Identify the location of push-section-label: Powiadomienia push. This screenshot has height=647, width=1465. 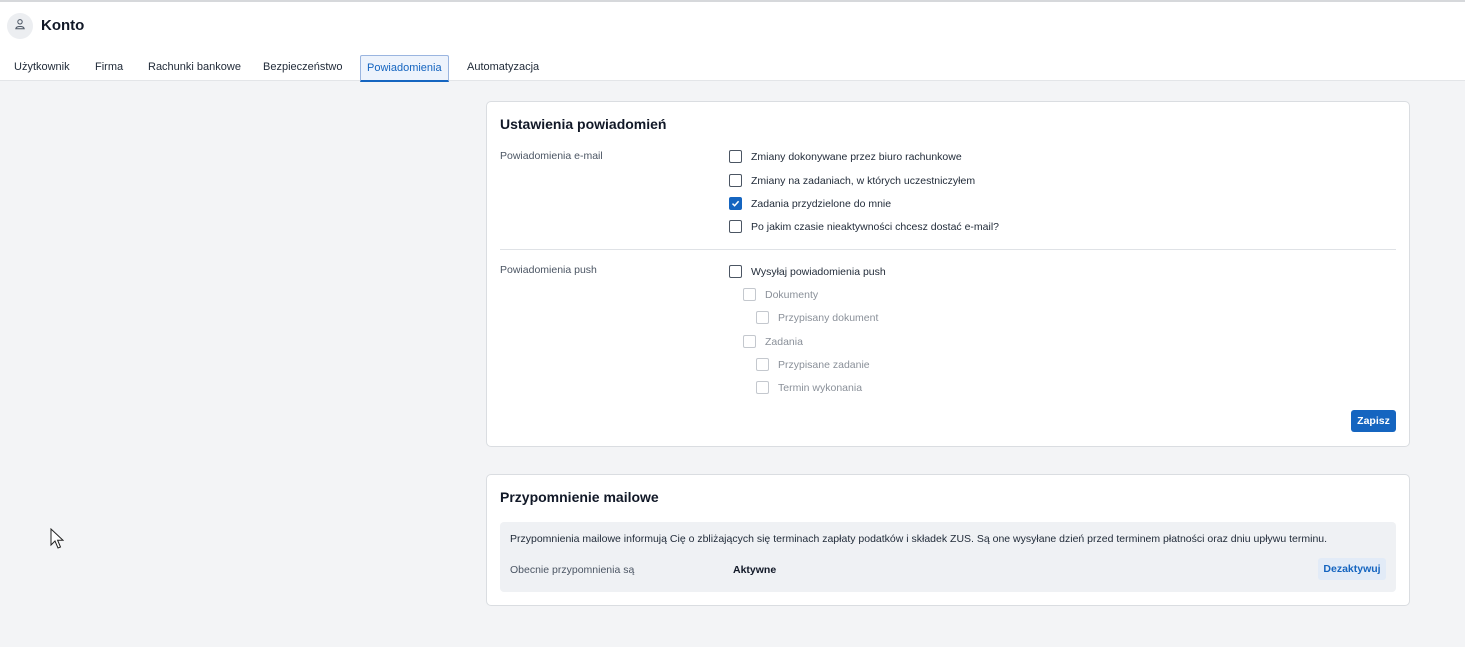
(548, 270).